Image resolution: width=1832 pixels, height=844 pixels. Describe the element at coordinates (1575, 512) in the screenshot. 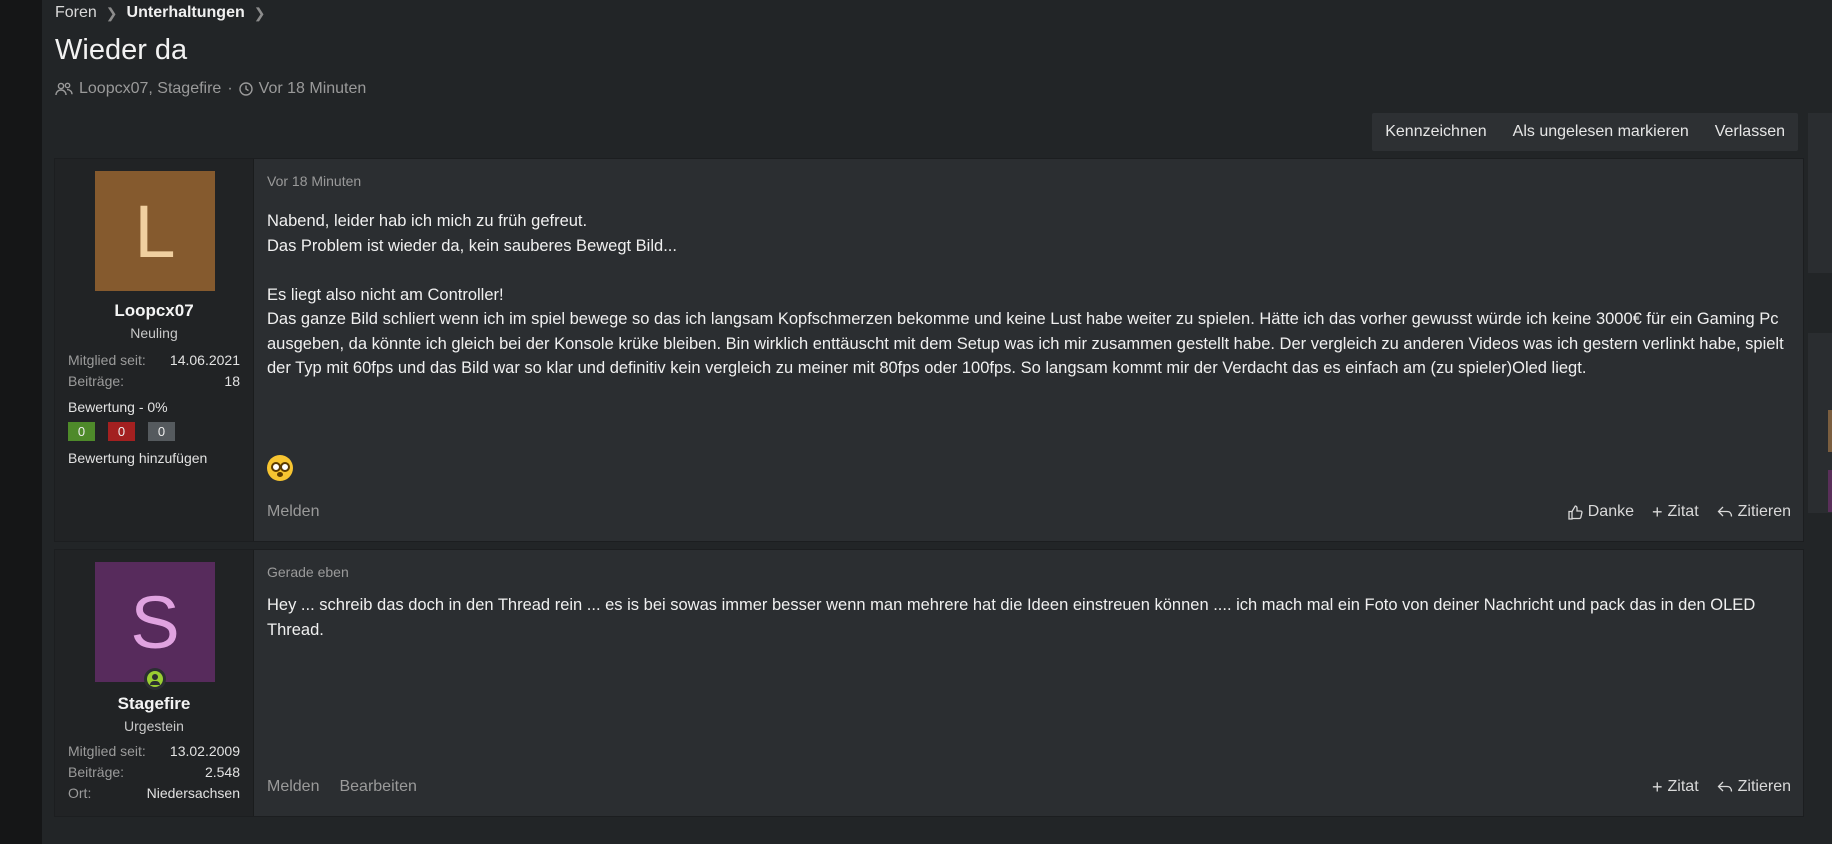

I see `thumbs-up-icon` at that location.